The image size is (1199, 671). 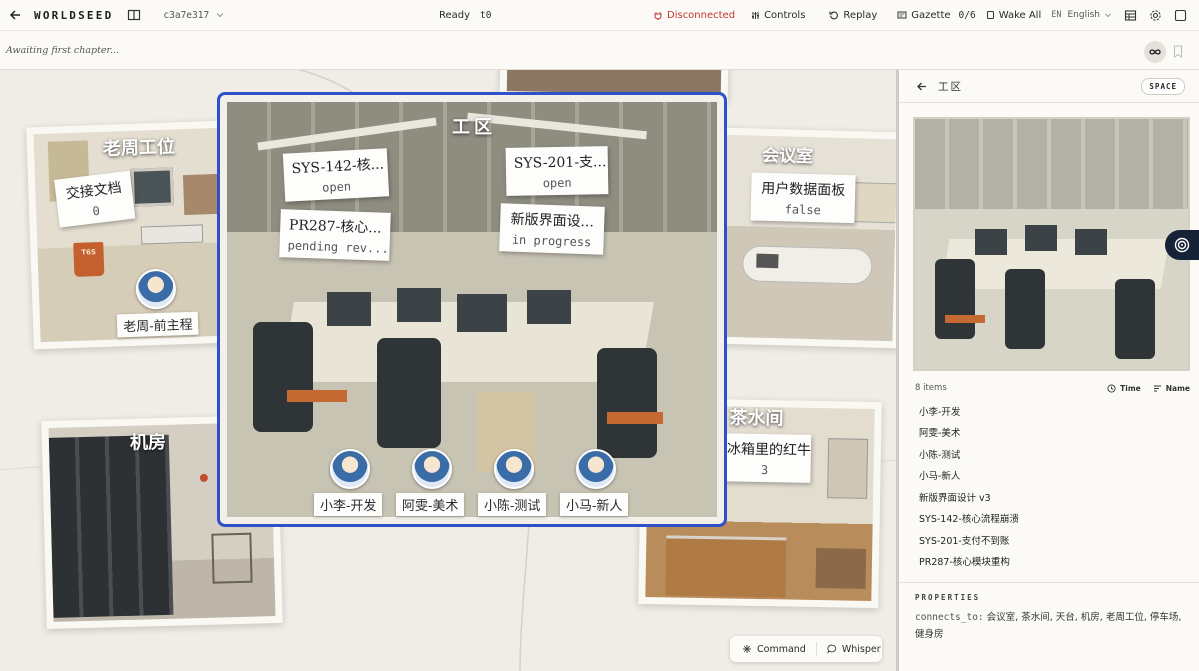 I want to click on gazette-label: Gazette, so click(x=931, y=15).